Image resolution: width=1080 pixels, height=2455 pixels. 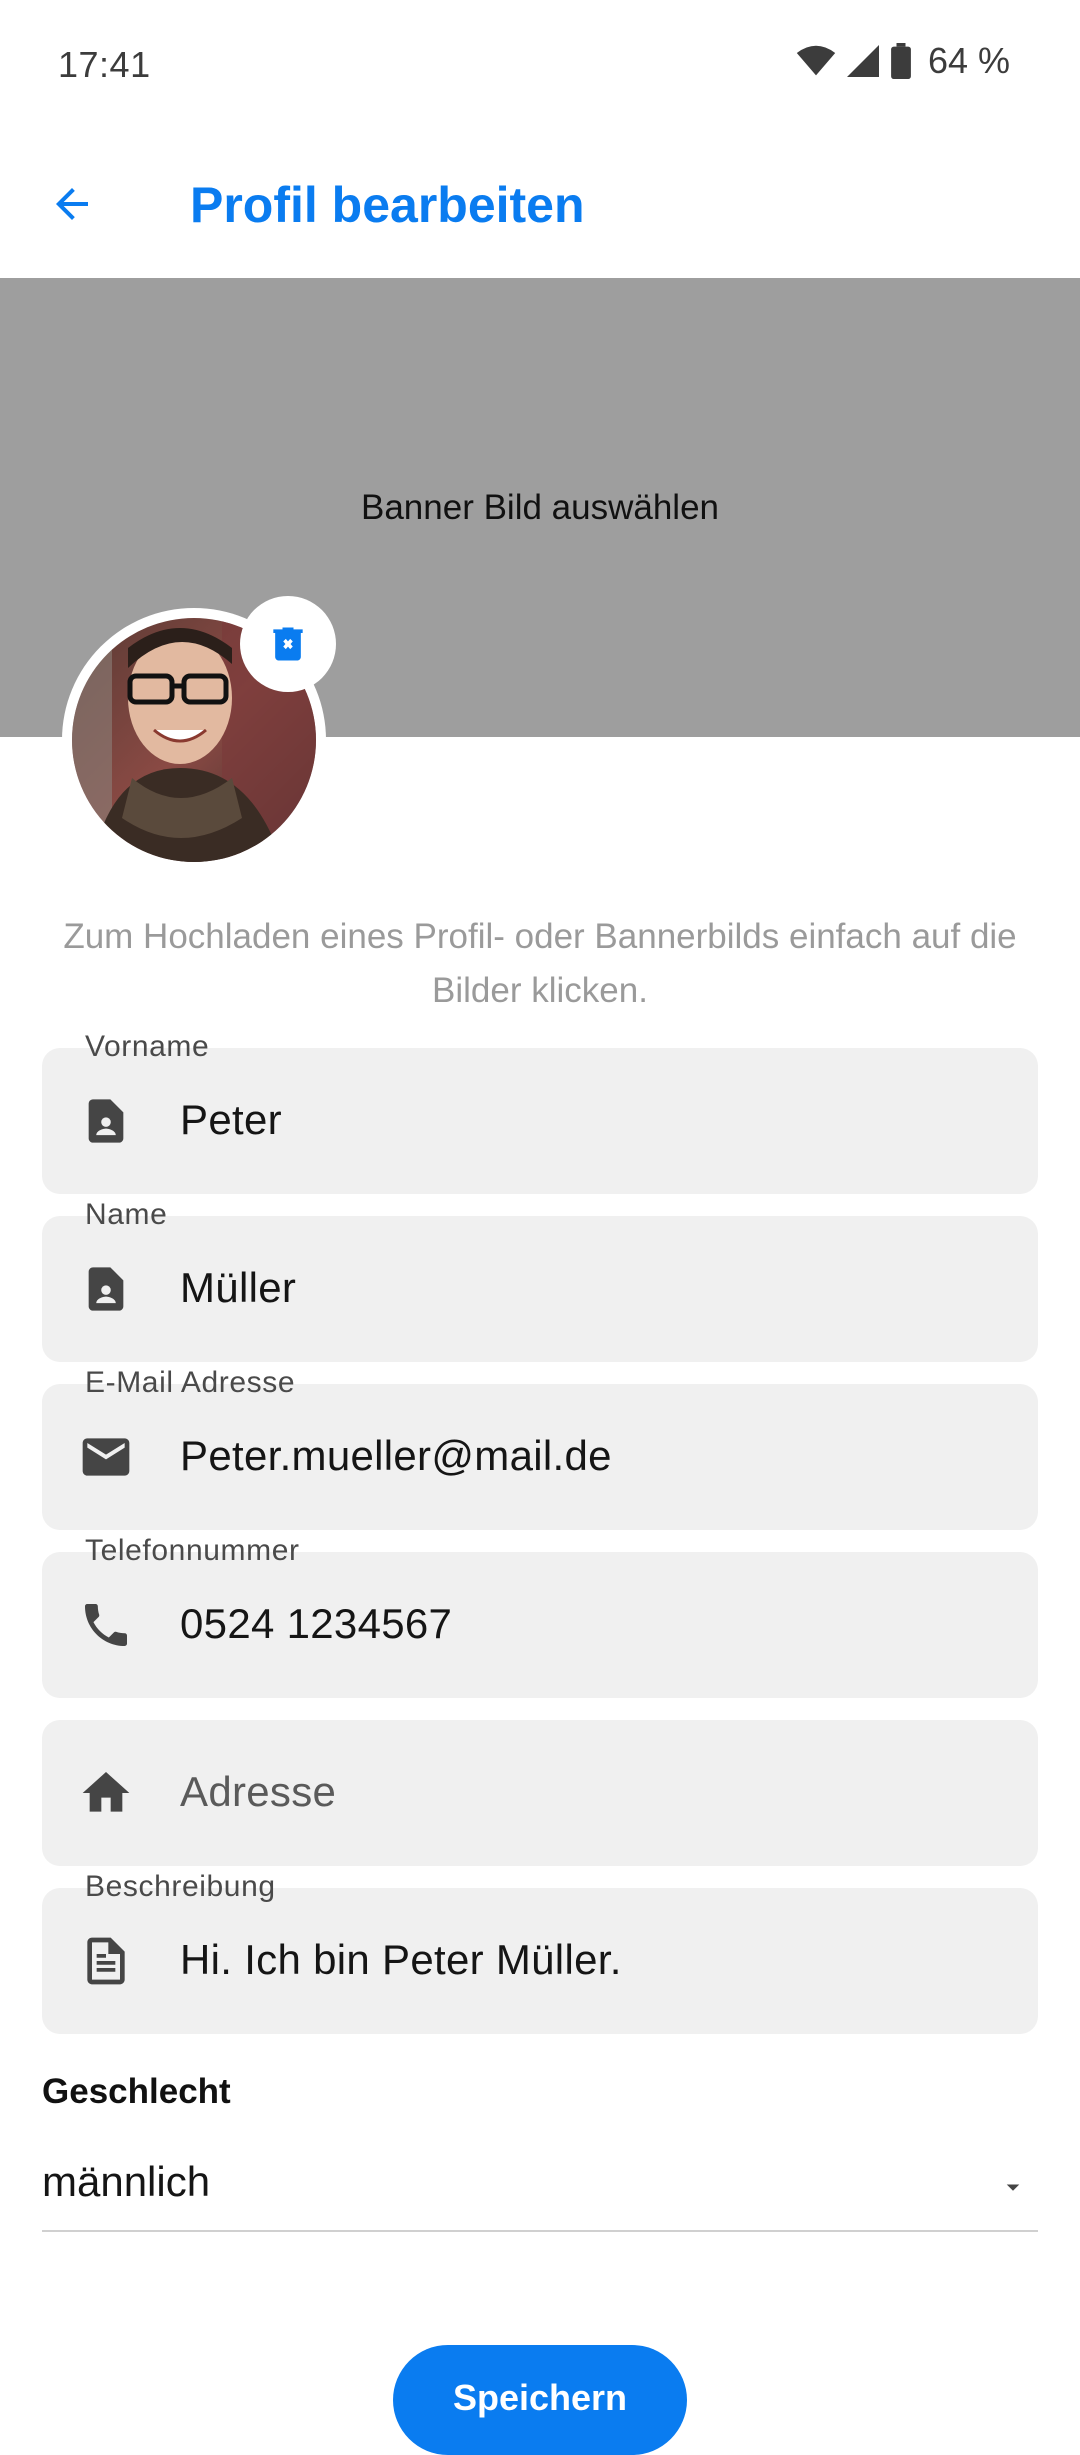 What do you see at coordinates (238, 1288) in the screenshot?
I see `lastname-input: Müller` at bounding box center [238, 1288].